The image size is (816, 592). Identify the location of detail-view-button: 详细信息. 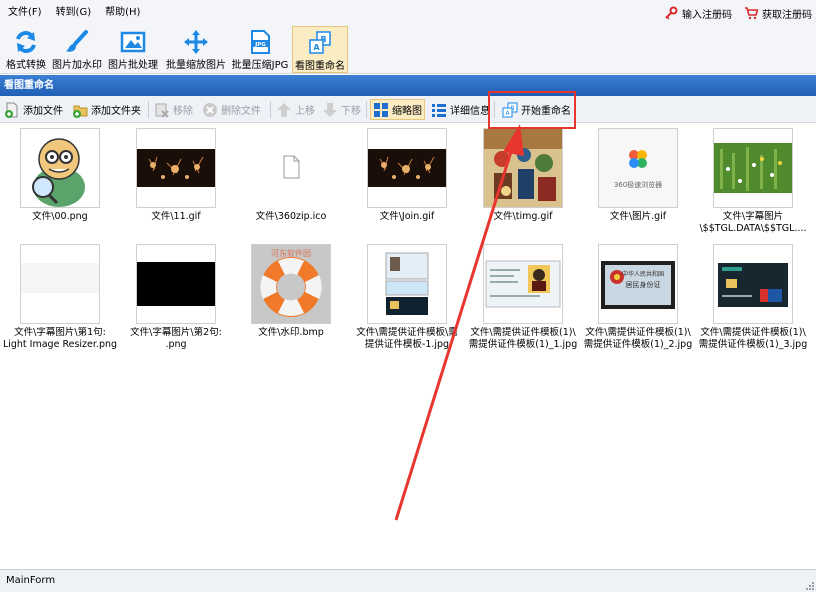
(460, 109).